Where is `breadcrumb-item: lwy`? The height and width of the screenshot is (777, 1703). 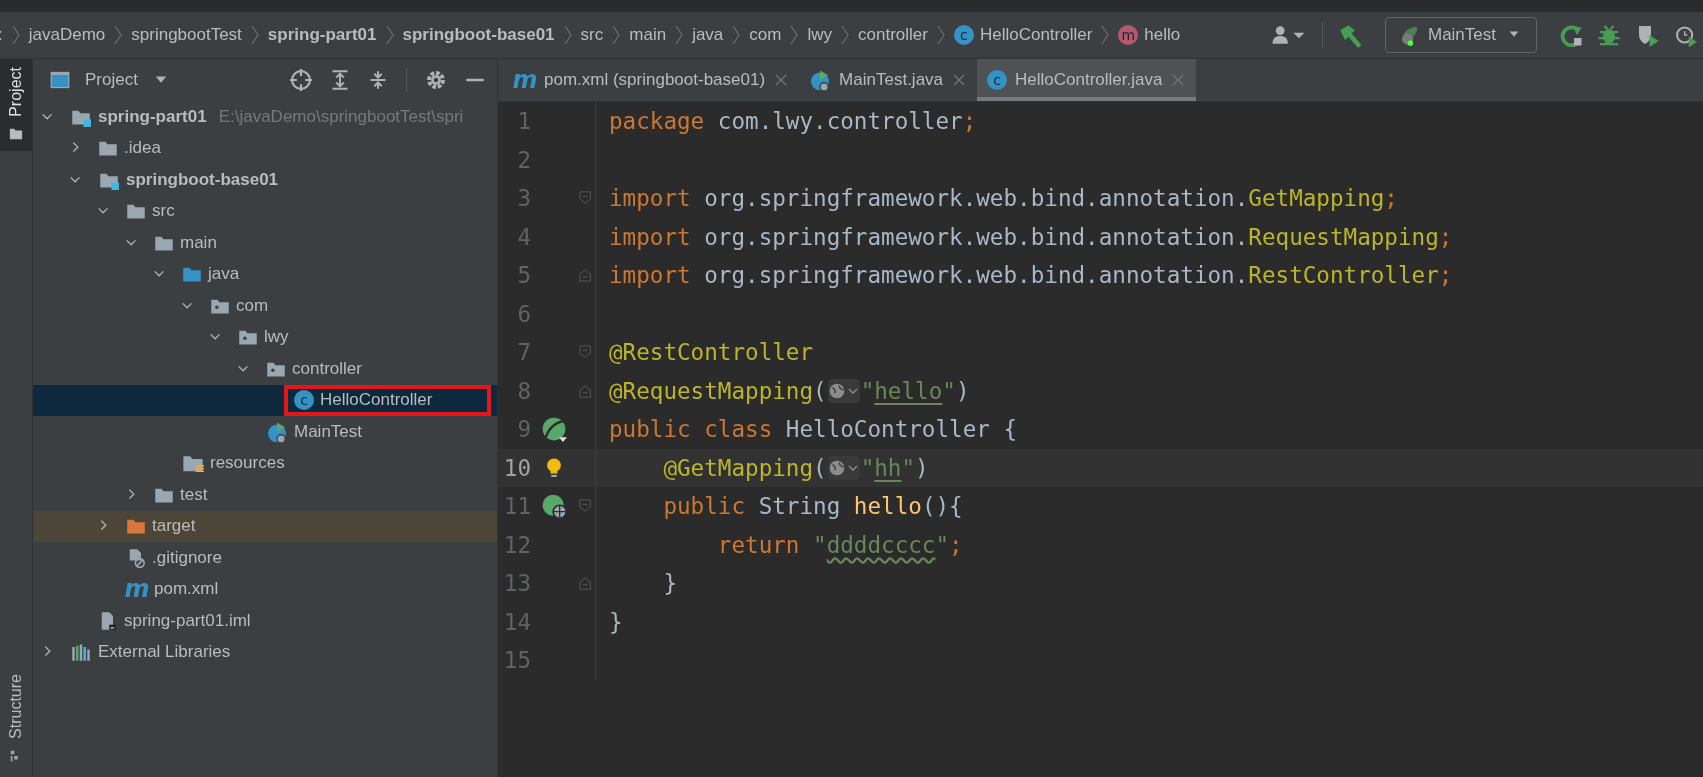 breadcrumb-item: lwy is located at coordinates (819, 35).